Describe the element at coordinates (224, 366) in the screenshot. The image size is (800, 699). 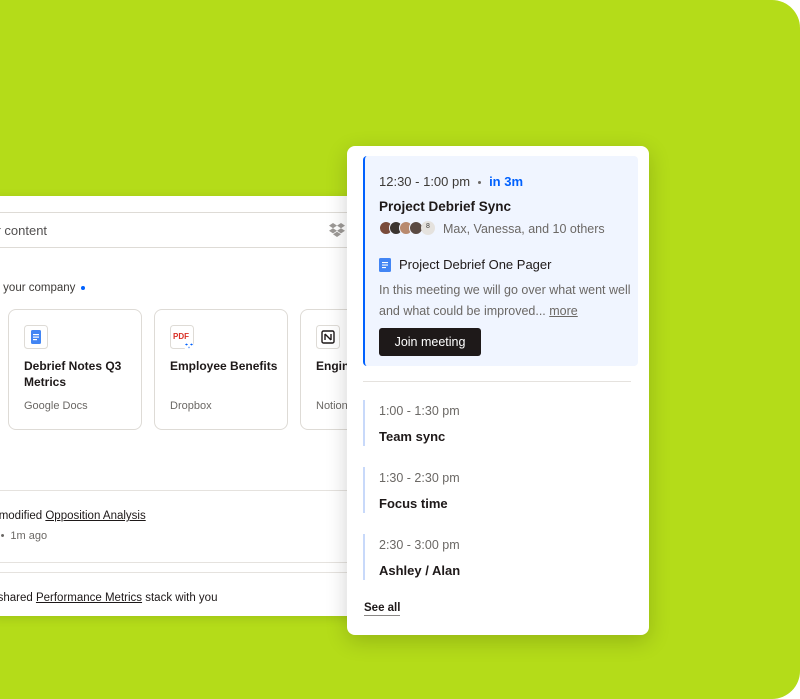
I see `card-title: Employee Benefits` at that location.